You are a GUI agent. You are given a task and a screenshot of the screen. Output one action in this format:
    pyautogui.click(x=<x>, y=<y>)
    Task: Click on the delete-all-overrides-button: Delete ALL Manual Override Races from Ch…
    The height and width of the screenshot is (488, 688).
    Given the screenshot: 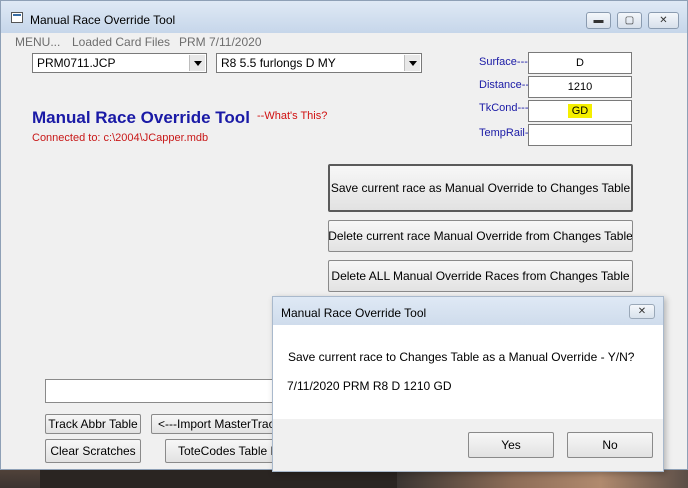 What is the action you would take?
    pyautogui.click(x=480, y=276)
    